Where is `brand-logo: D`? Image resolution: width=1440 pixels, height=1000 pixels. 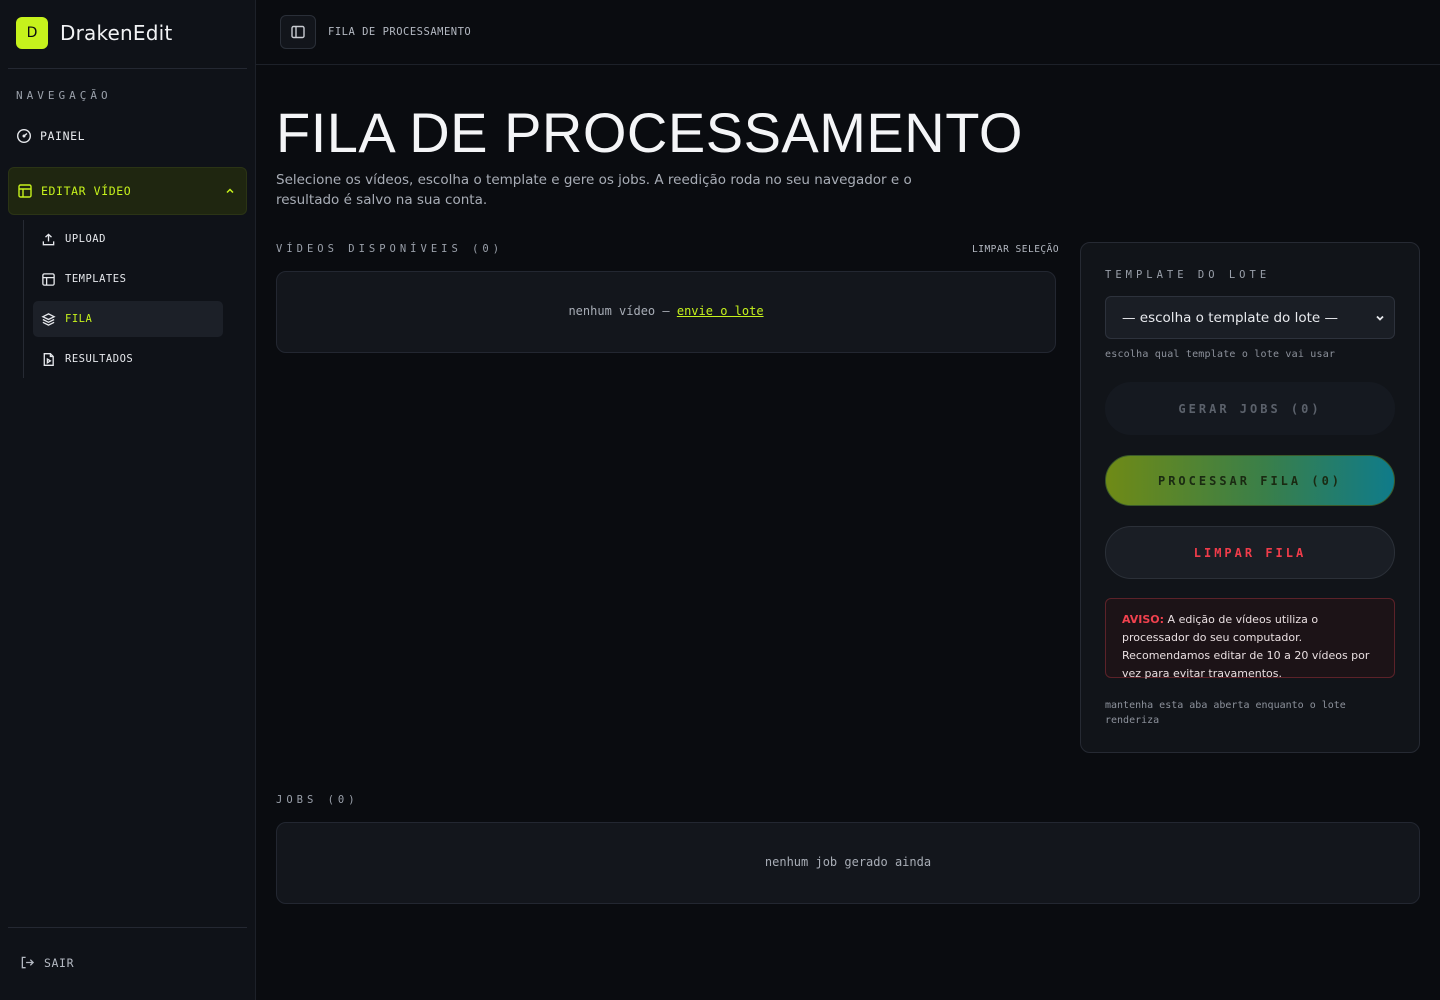 brand-logo: D is located at coordinates (32, 33).